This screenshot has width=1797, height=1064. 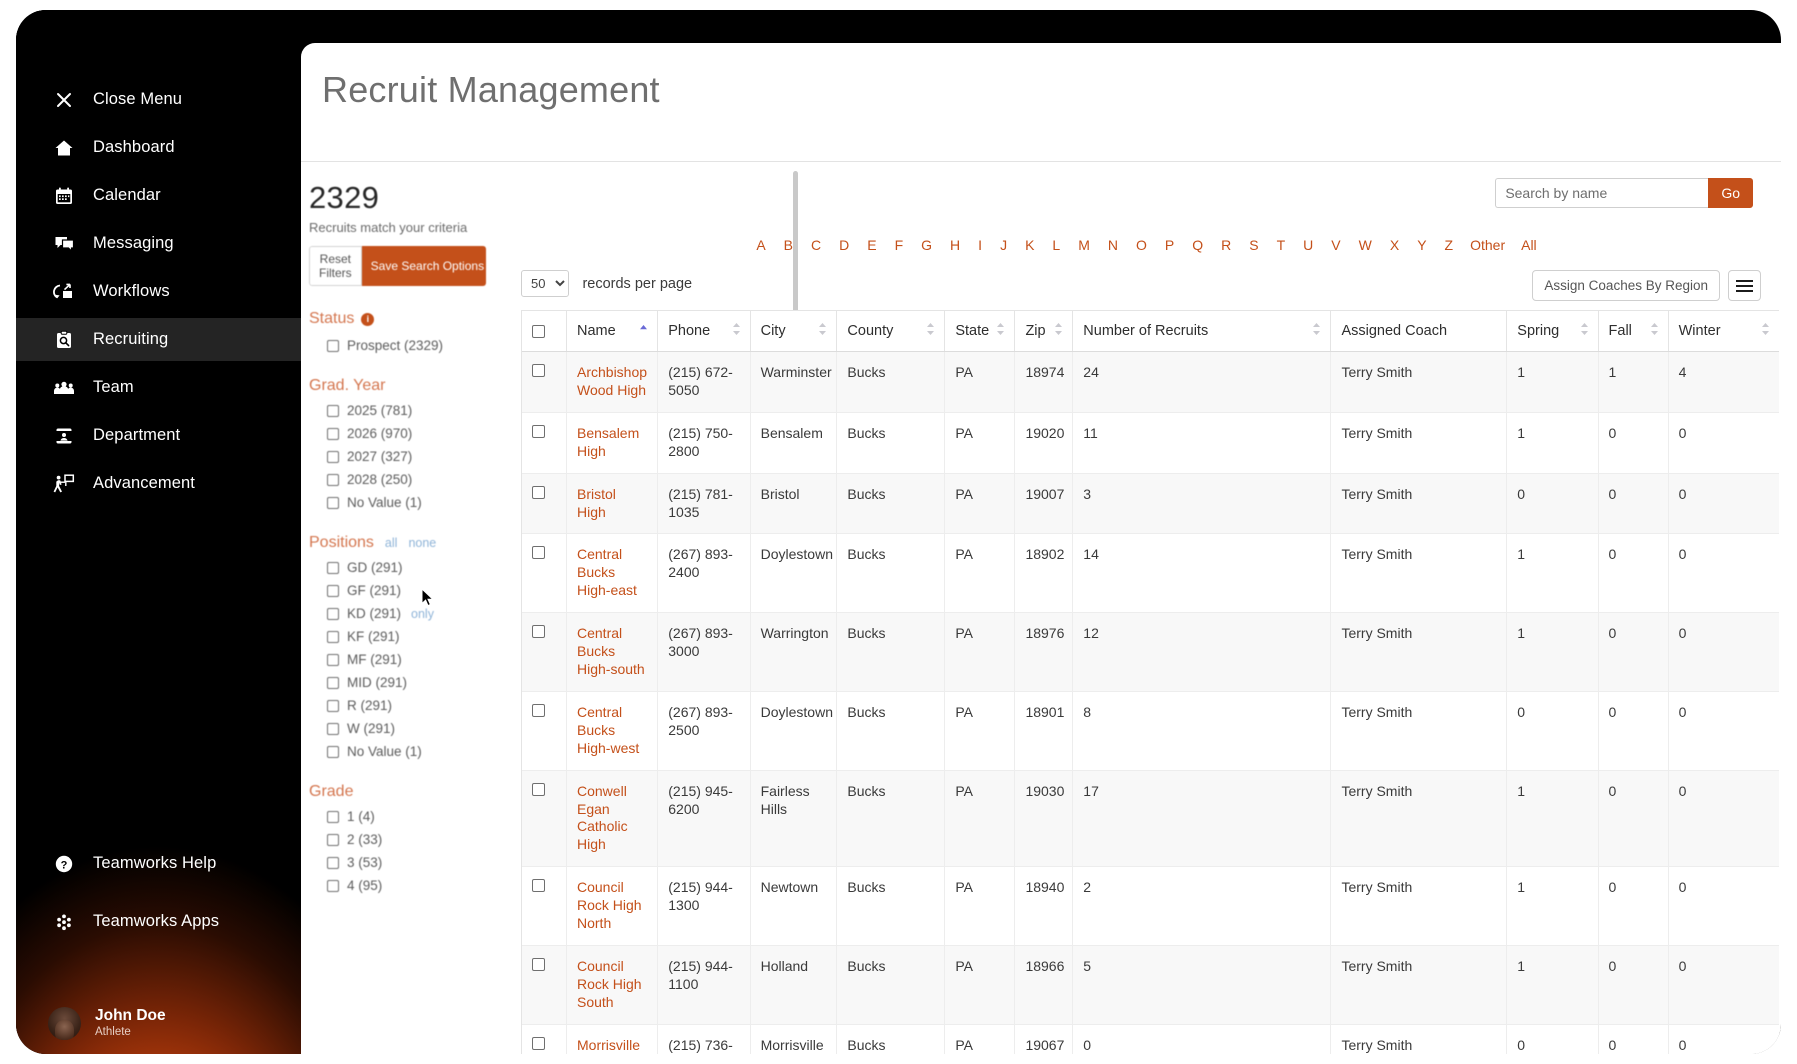 I want to click on sidebar-item-workflows: Workflows, so click(x=158, y=291).